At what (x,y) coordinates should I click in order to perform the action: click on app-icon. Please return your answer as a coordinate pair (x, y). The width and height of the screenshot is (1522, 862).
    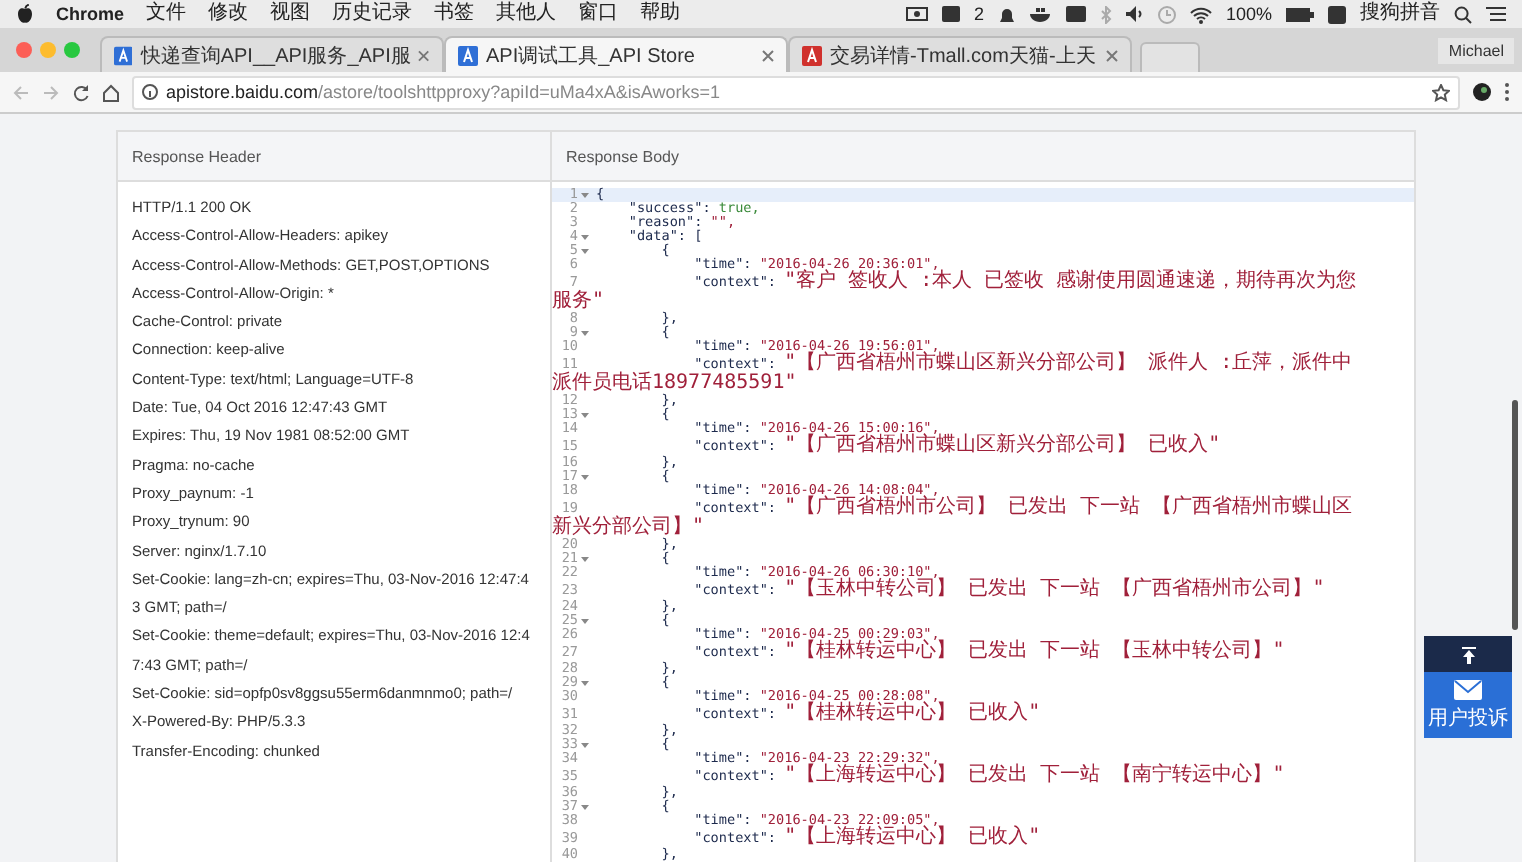
    Looking at the image, I should click on (950, 14).